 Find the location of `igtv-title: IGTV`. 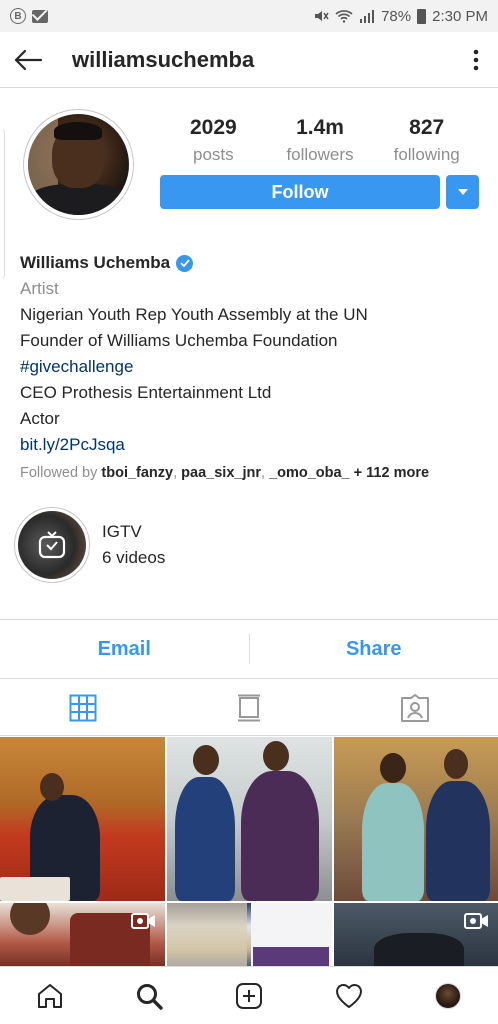

igtv-title: IGTV is located at coordinates (122, 531).